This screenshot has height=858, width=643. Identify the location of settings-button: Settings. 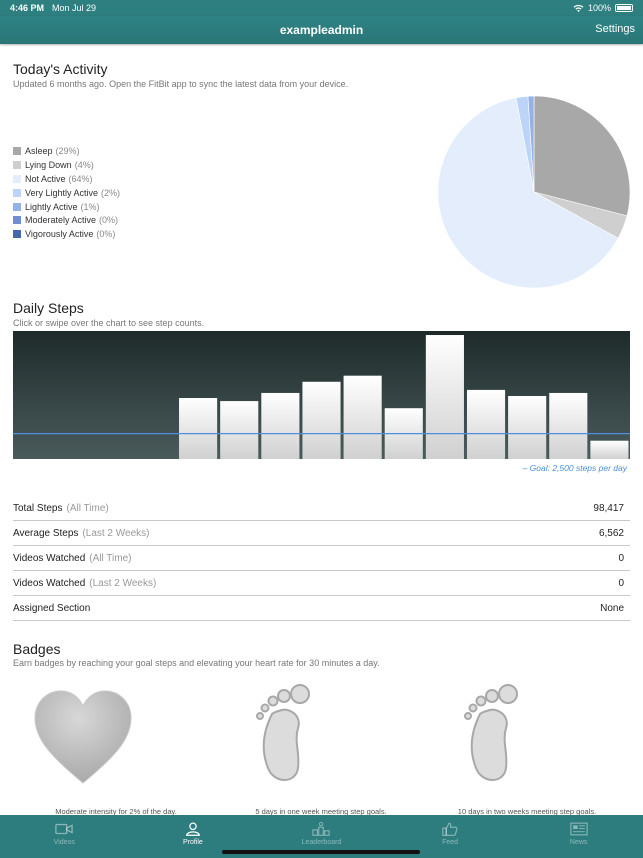
(615, 29).